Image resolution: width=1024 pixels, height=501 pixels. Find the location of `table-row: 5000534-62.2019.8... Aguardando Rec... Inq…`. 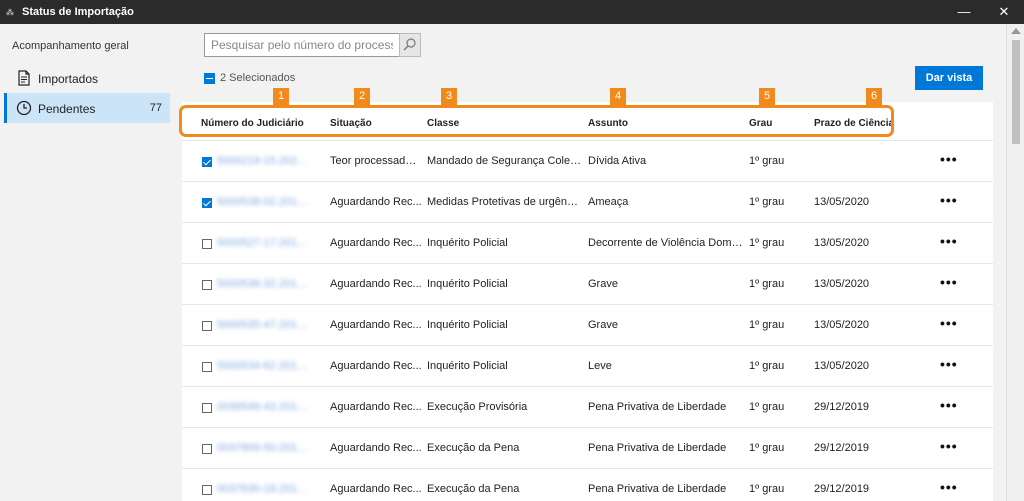

table-row: 5000534-62.2019.8... Aguardando Rec... Inq… is located at coordinates (587, 366).